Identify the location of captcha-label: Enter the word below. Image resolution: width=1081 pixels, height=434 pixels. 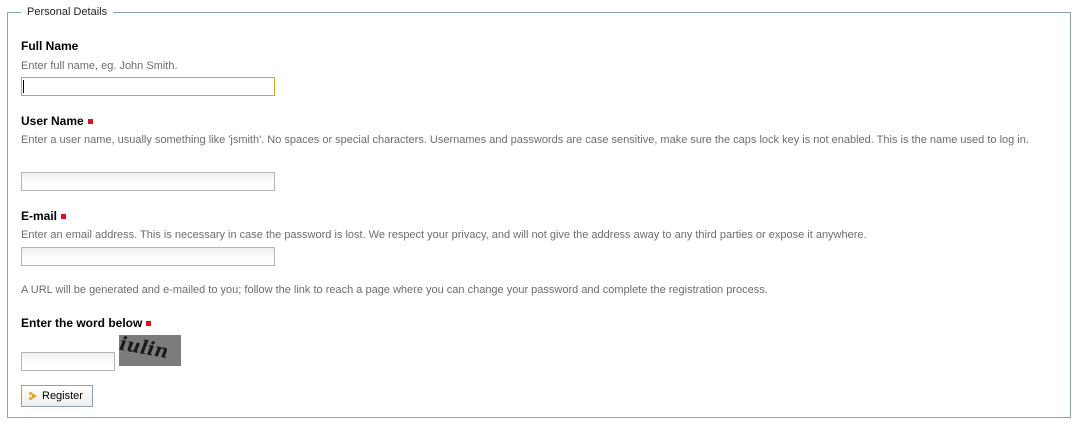
(86, 323).